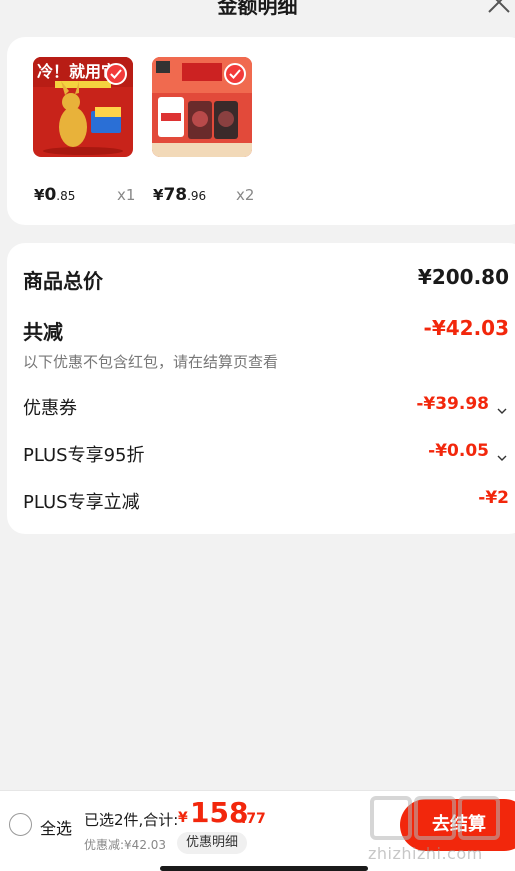 The height and width of the screenshot is (871, 515). What do you see at coordinates (266, 453) in the screenshot?
I see `discount-item-plus-95: PLUS专享95折 -¥0.05` at bounding box center [266, 453].